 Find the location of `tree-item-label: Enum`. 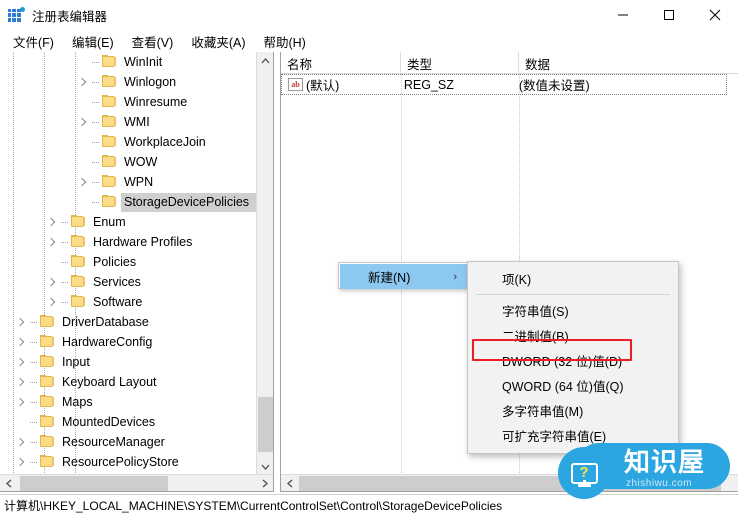

tree-item-label: Enum is located at coordinates (109, 221).